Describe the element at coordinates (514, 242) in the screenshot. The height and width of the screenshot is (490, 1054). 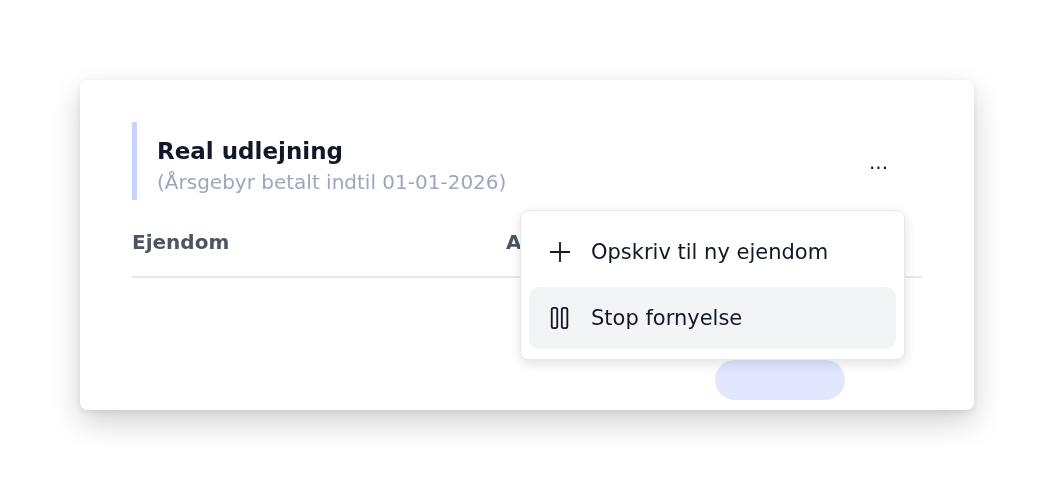
I see `column-header: A` at that location.